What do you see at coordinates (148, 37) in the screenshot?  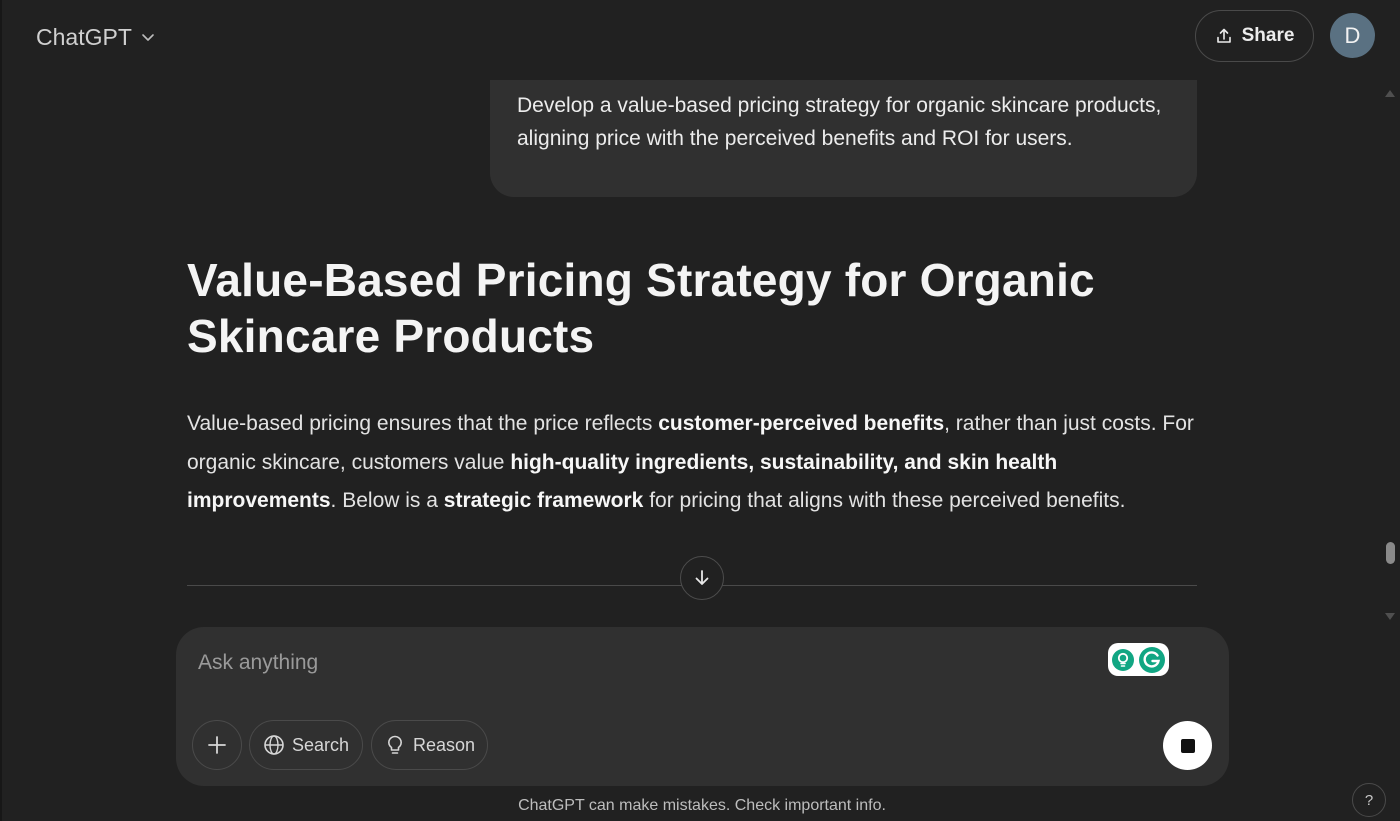 I see `chevron-down-icon` at bounding box center [148, 37].